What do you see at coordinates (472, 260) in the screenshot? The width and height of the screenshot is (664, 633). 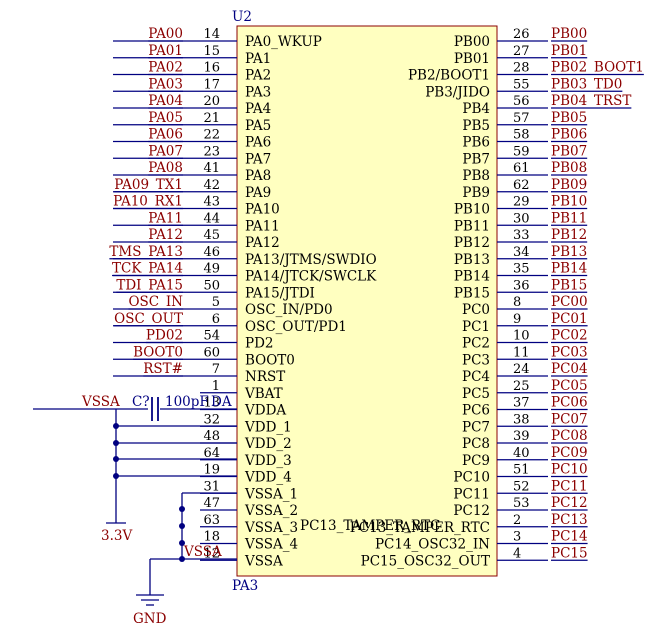 I see `pin-name: PB13` at bounding box center [472, 260].